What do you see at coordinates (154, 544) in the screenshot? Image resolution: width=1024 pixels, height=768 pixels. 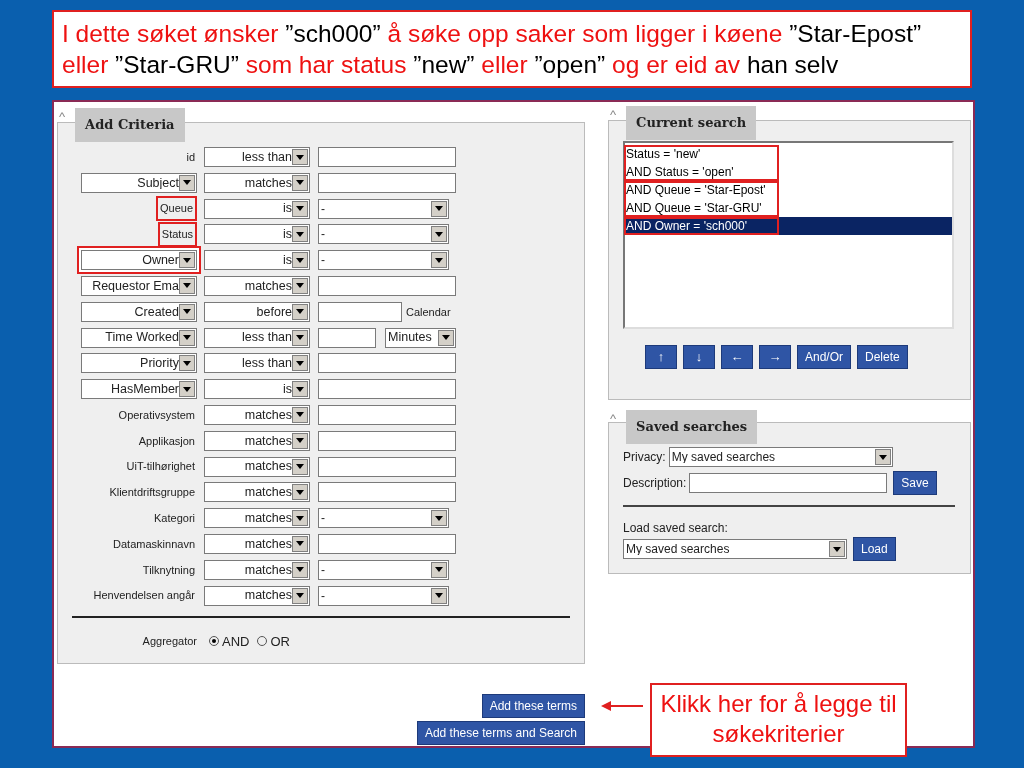 I see `field-label: Datamaskinnavn` at bounding box center [154, 544].